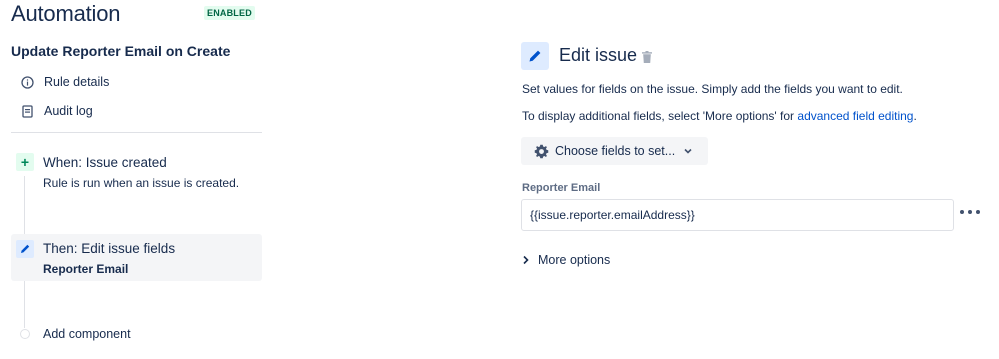 This screenshot has height=359, width=999. What do you see at coordinates (109, 248) in the screenshot?
I see `action-title: Then: Edit issue fields` at bounding box center [109, 248].